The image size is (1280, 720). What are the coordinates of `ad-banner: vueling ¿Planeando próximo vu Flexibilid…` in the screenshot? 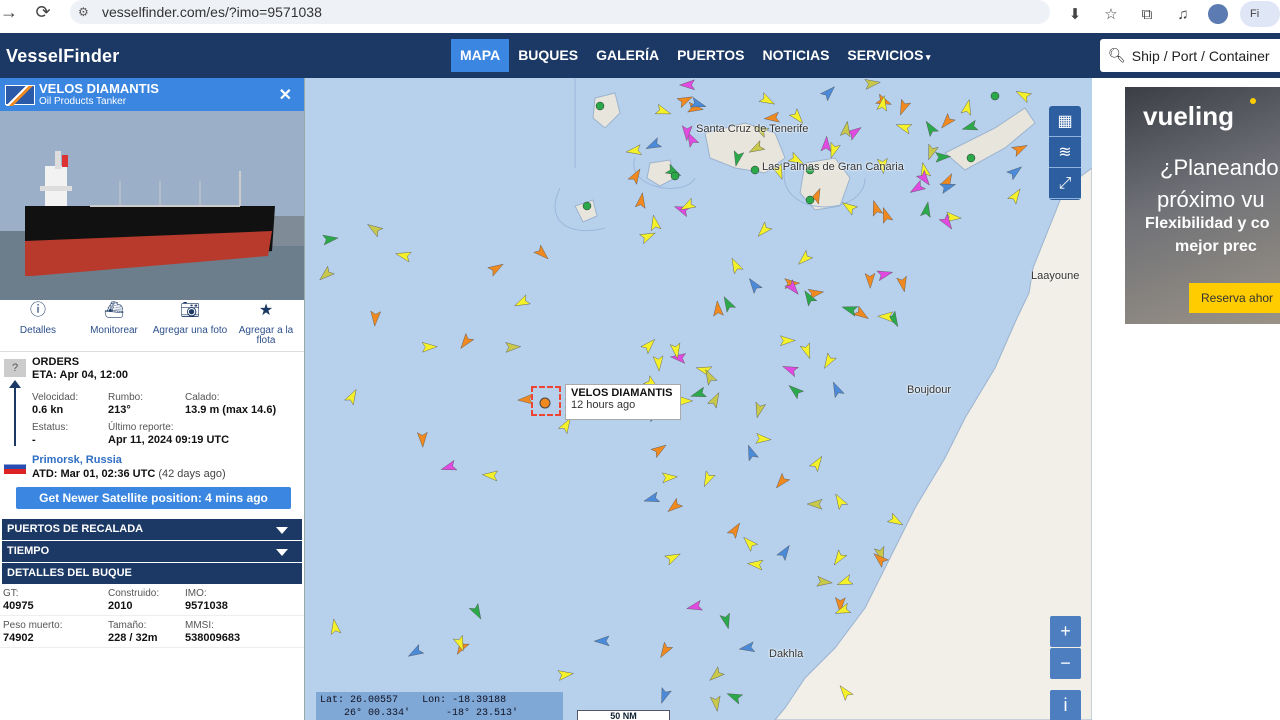 It's located at (1202, 205).